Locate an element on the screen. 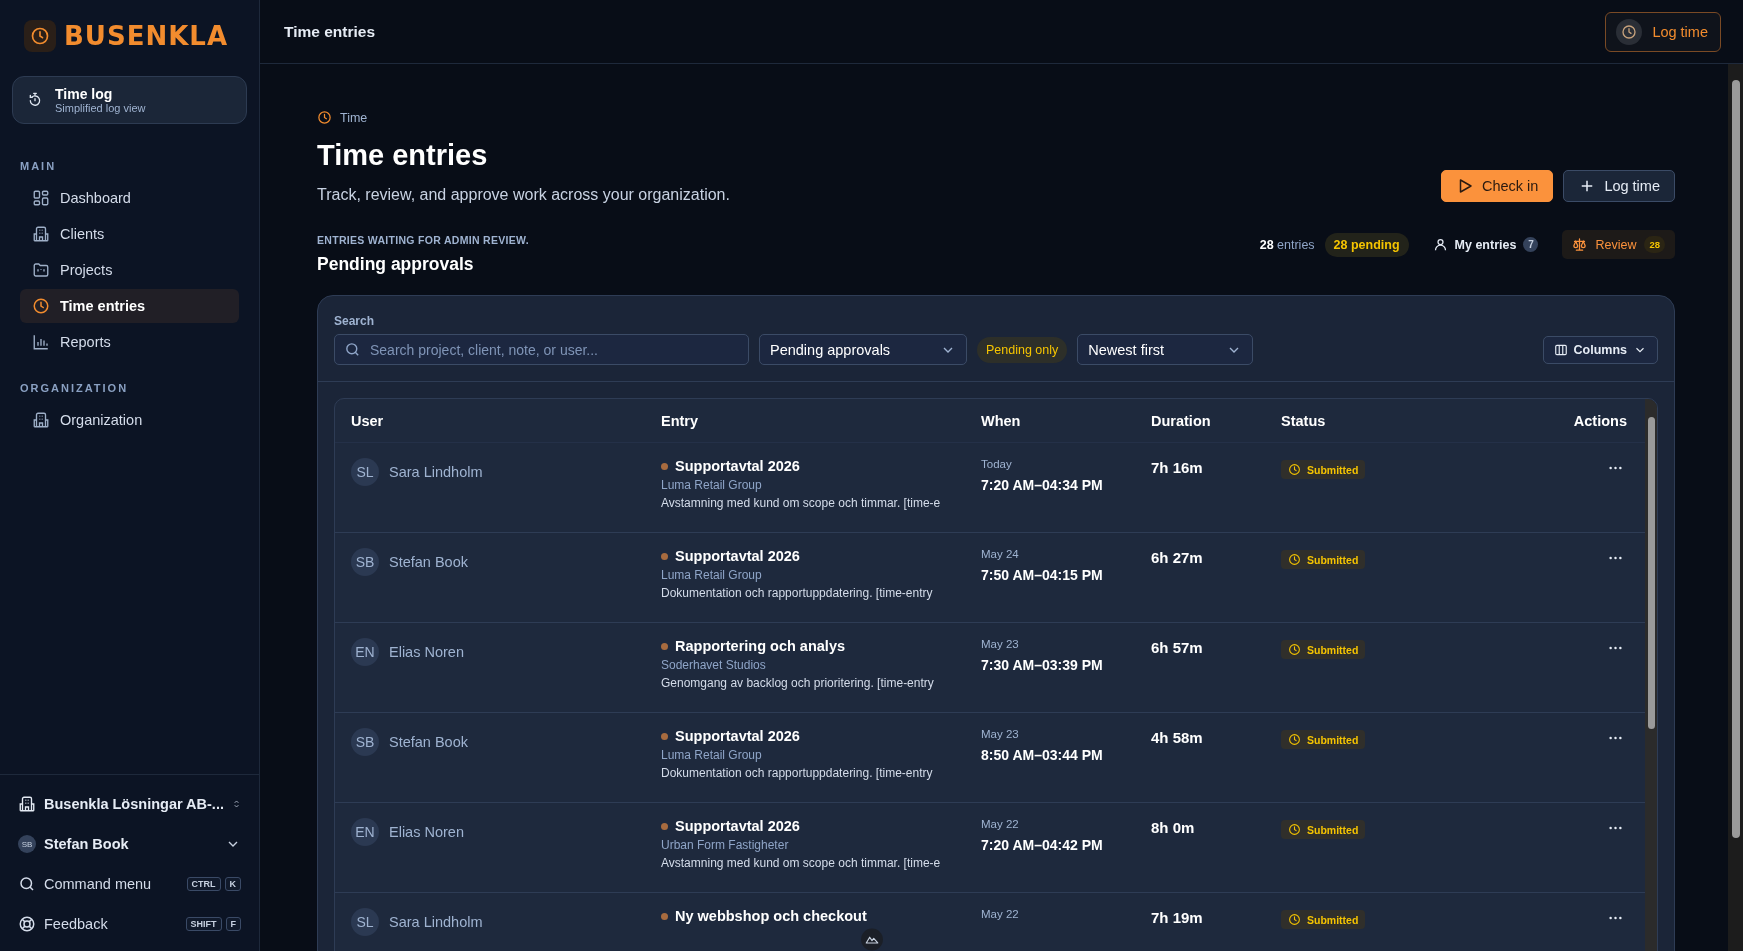 This screenshot has width=1743, height=951. time-range: 7:50 AM–04:15 PM is located at coordinates (1042, 575).